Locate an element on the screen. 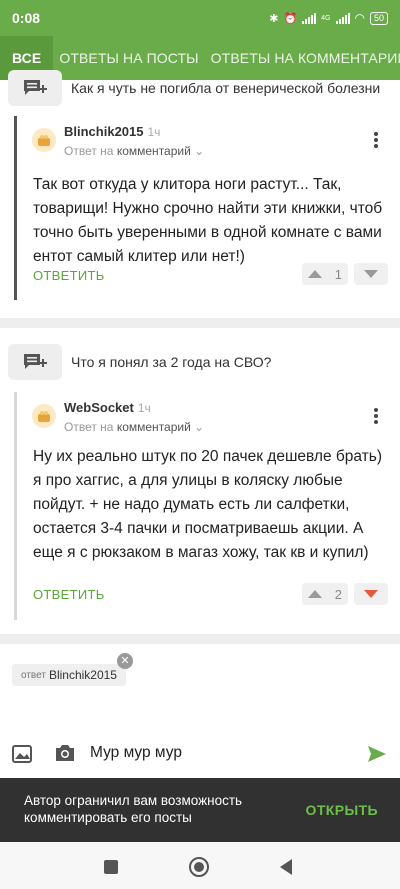  comment-composer: Мур мур мур is located at coordinates (200, 754).